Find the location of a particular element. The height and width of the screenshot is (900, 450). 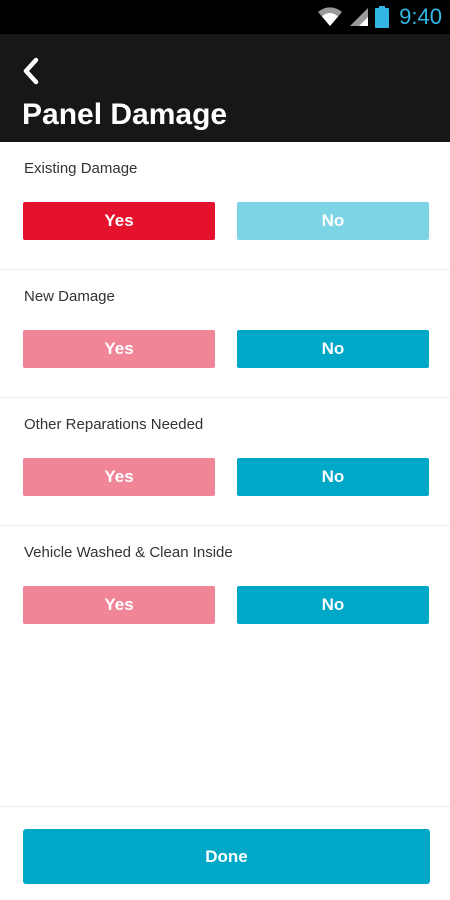

cell-signal-icon is located at coordinates (359, 17).